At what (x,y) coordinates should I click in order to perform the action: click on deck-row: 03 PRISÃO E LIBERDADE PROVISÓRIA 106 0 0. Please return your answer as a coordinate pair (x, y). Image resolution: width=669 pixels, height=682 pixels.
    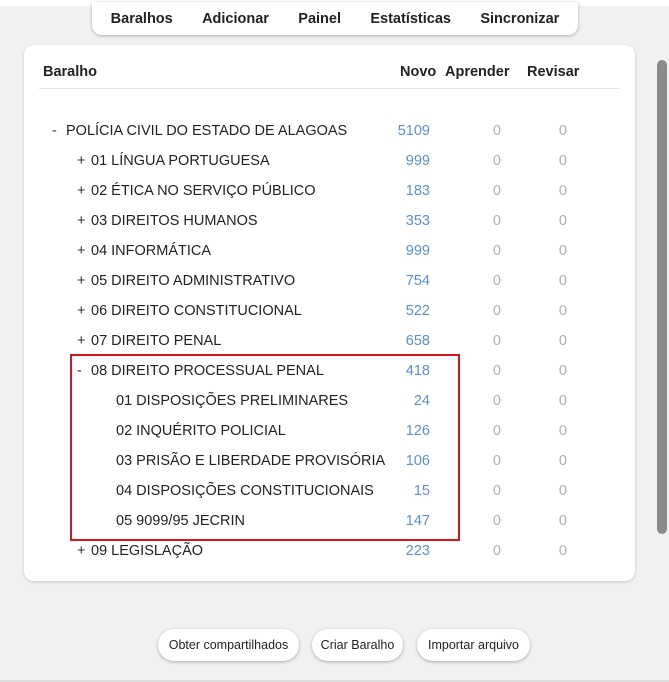
    Looking at the image, I should click on (334, 461).